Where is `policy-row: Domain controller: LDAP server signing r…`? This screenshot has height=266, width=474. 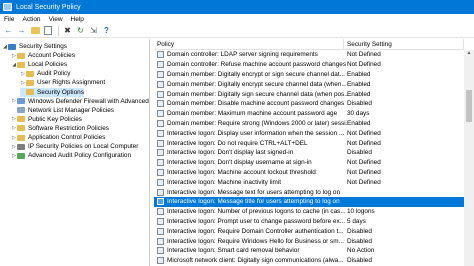 policy-row: Domain controller: LDAP server signing r… is located at coordinates (309, 55).